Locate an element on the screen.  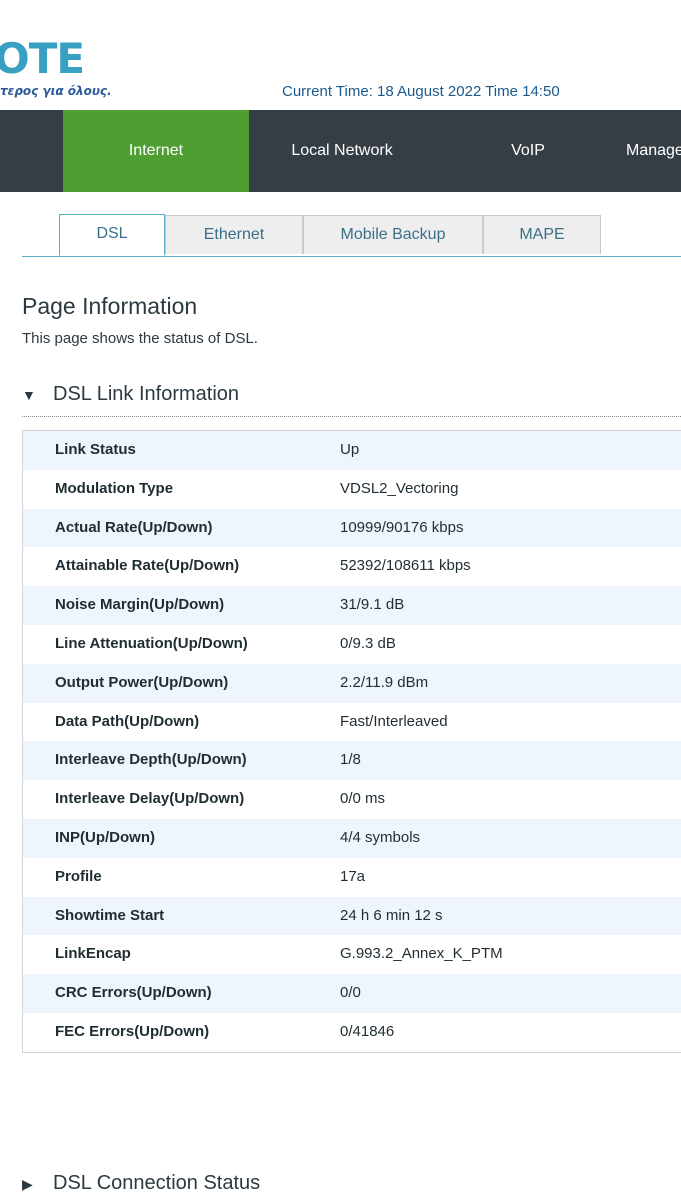
row-label: Output Power(Up/Down) is located at coordinates (142, 682).